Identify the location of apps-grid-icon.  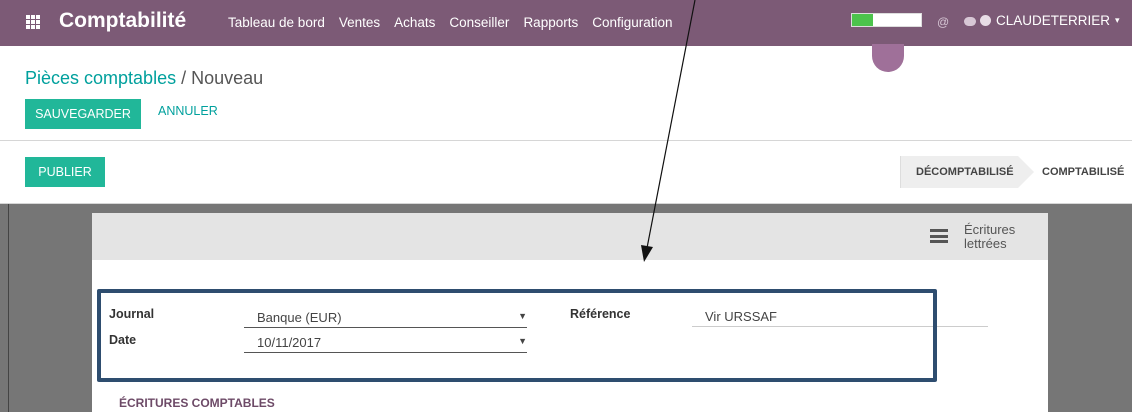
(33, 22).